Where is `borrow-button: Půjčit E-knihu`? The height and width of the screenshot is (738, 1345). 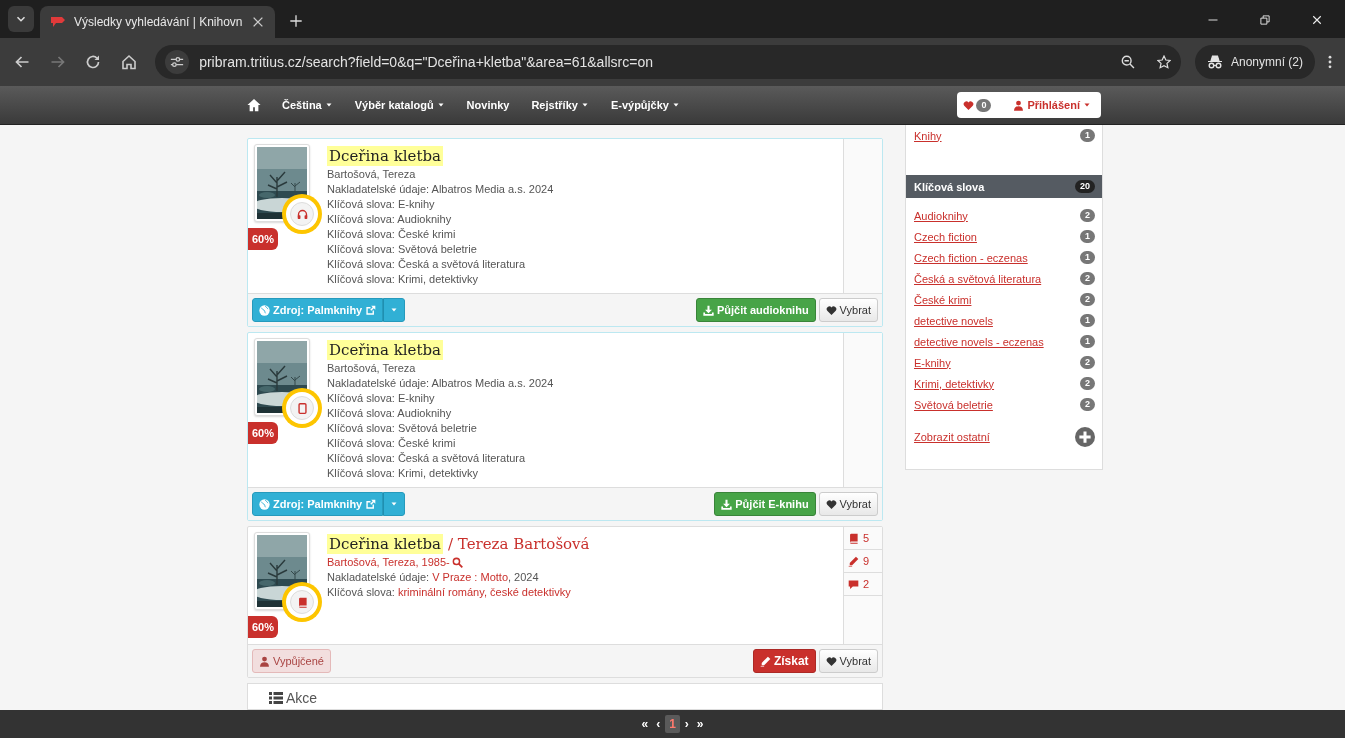 borrow-button: Půjčit E-knihu is located at coordinates (765, 504).